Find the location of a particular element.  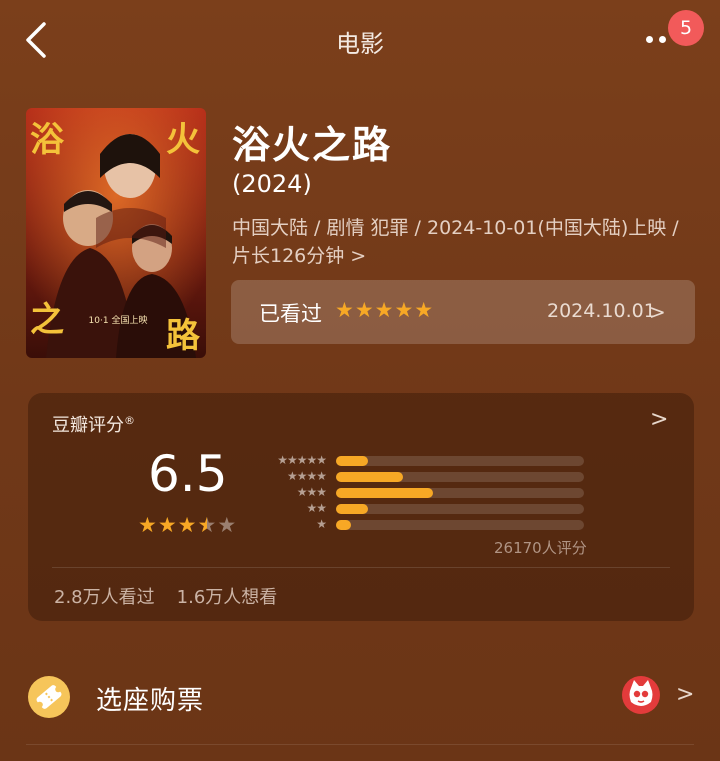

maoyan-cat-logo-icon is located at coordinates (641, 695).